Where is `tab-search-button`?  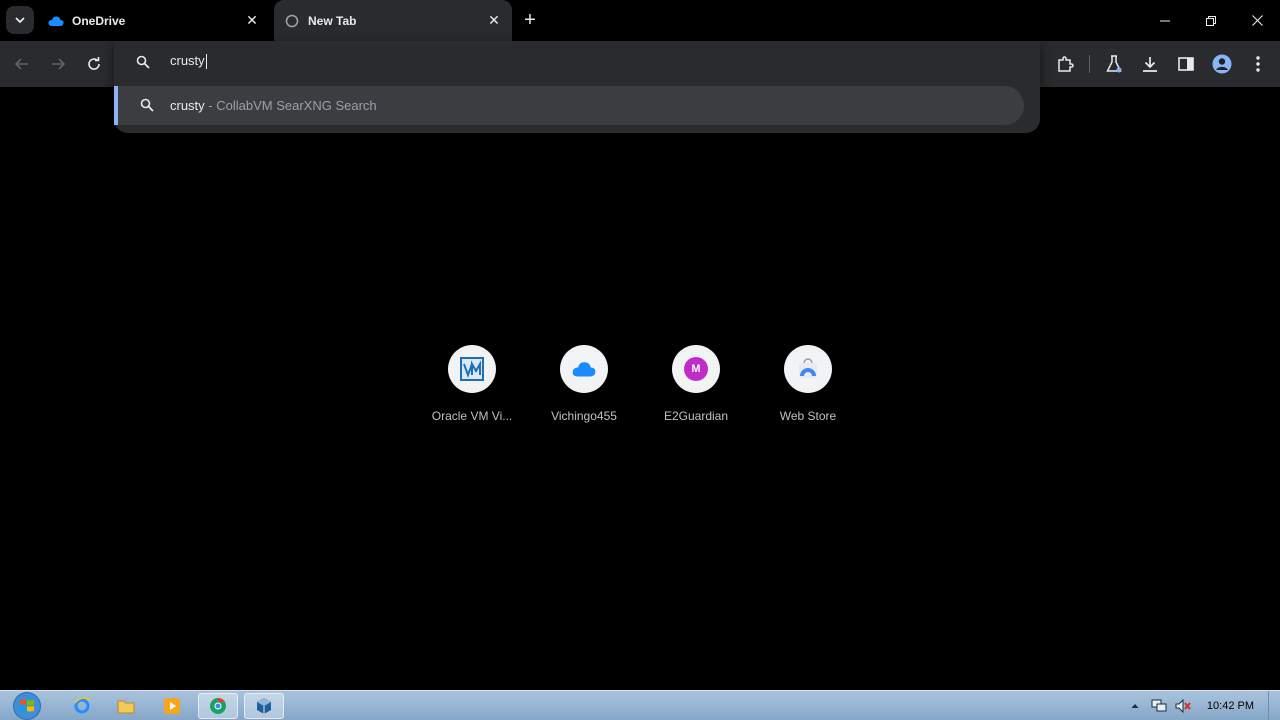
tab-search-button is located at coordinates (20, 20).